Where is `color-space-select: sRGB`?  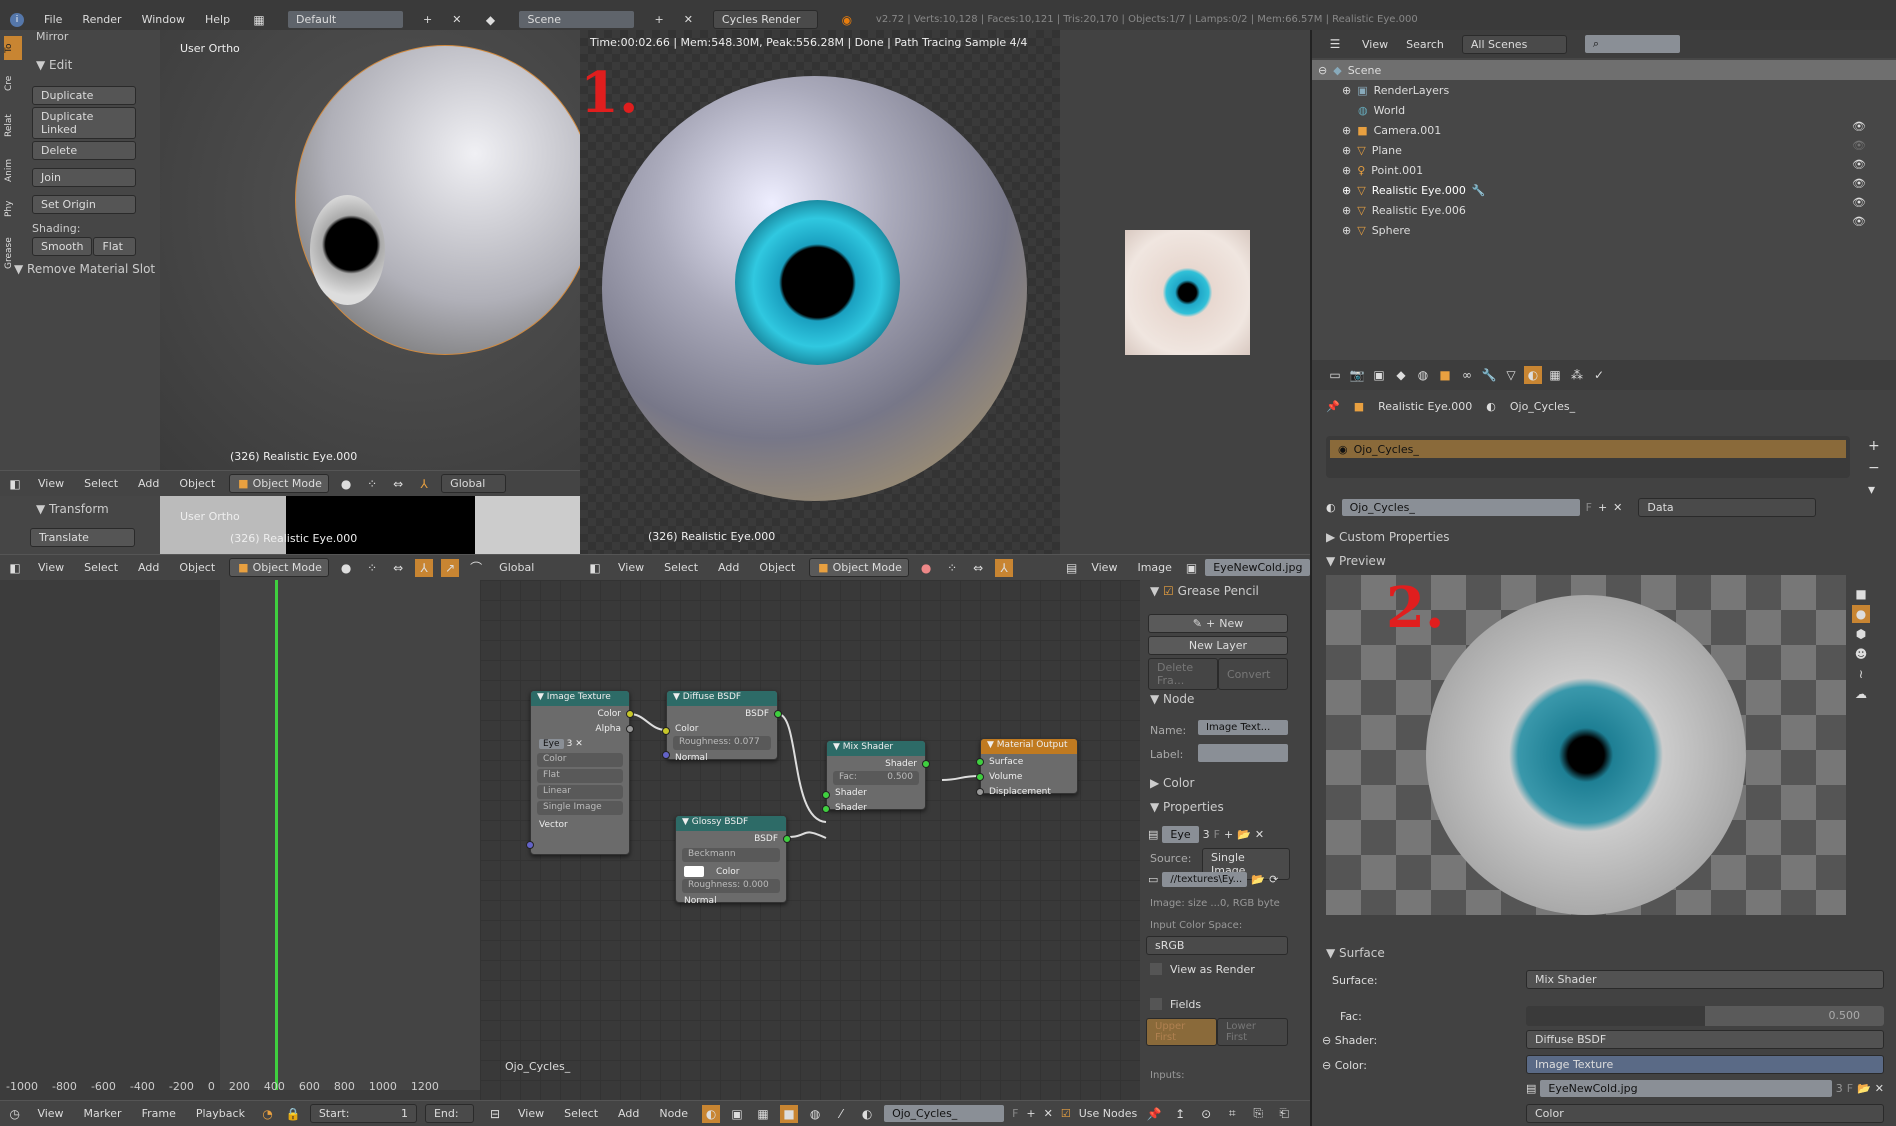 color-space-select: sRGB is located at coordinates (1217, 945).